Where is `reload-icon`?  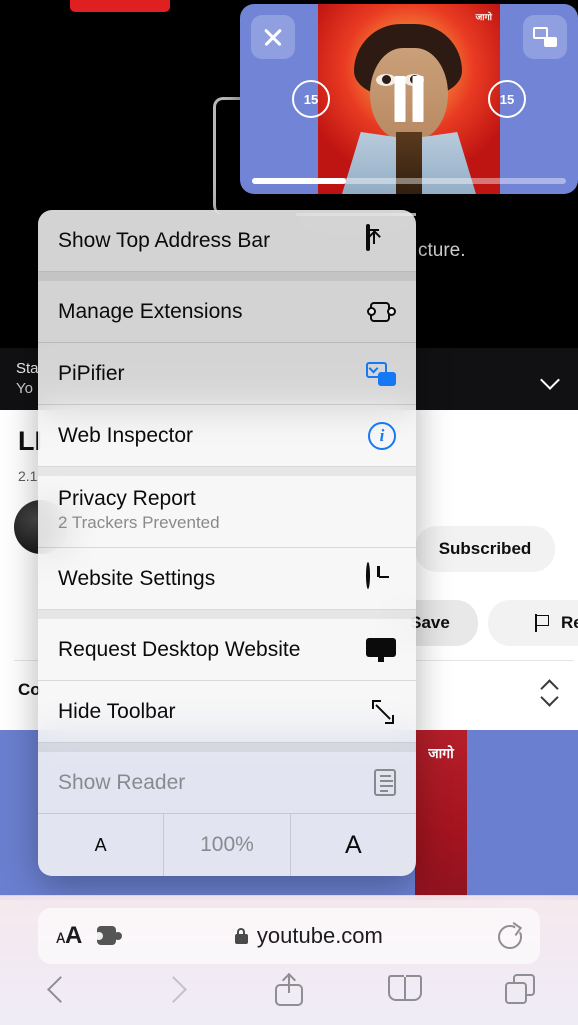 reload-icon is located at coordinates (509, 936).